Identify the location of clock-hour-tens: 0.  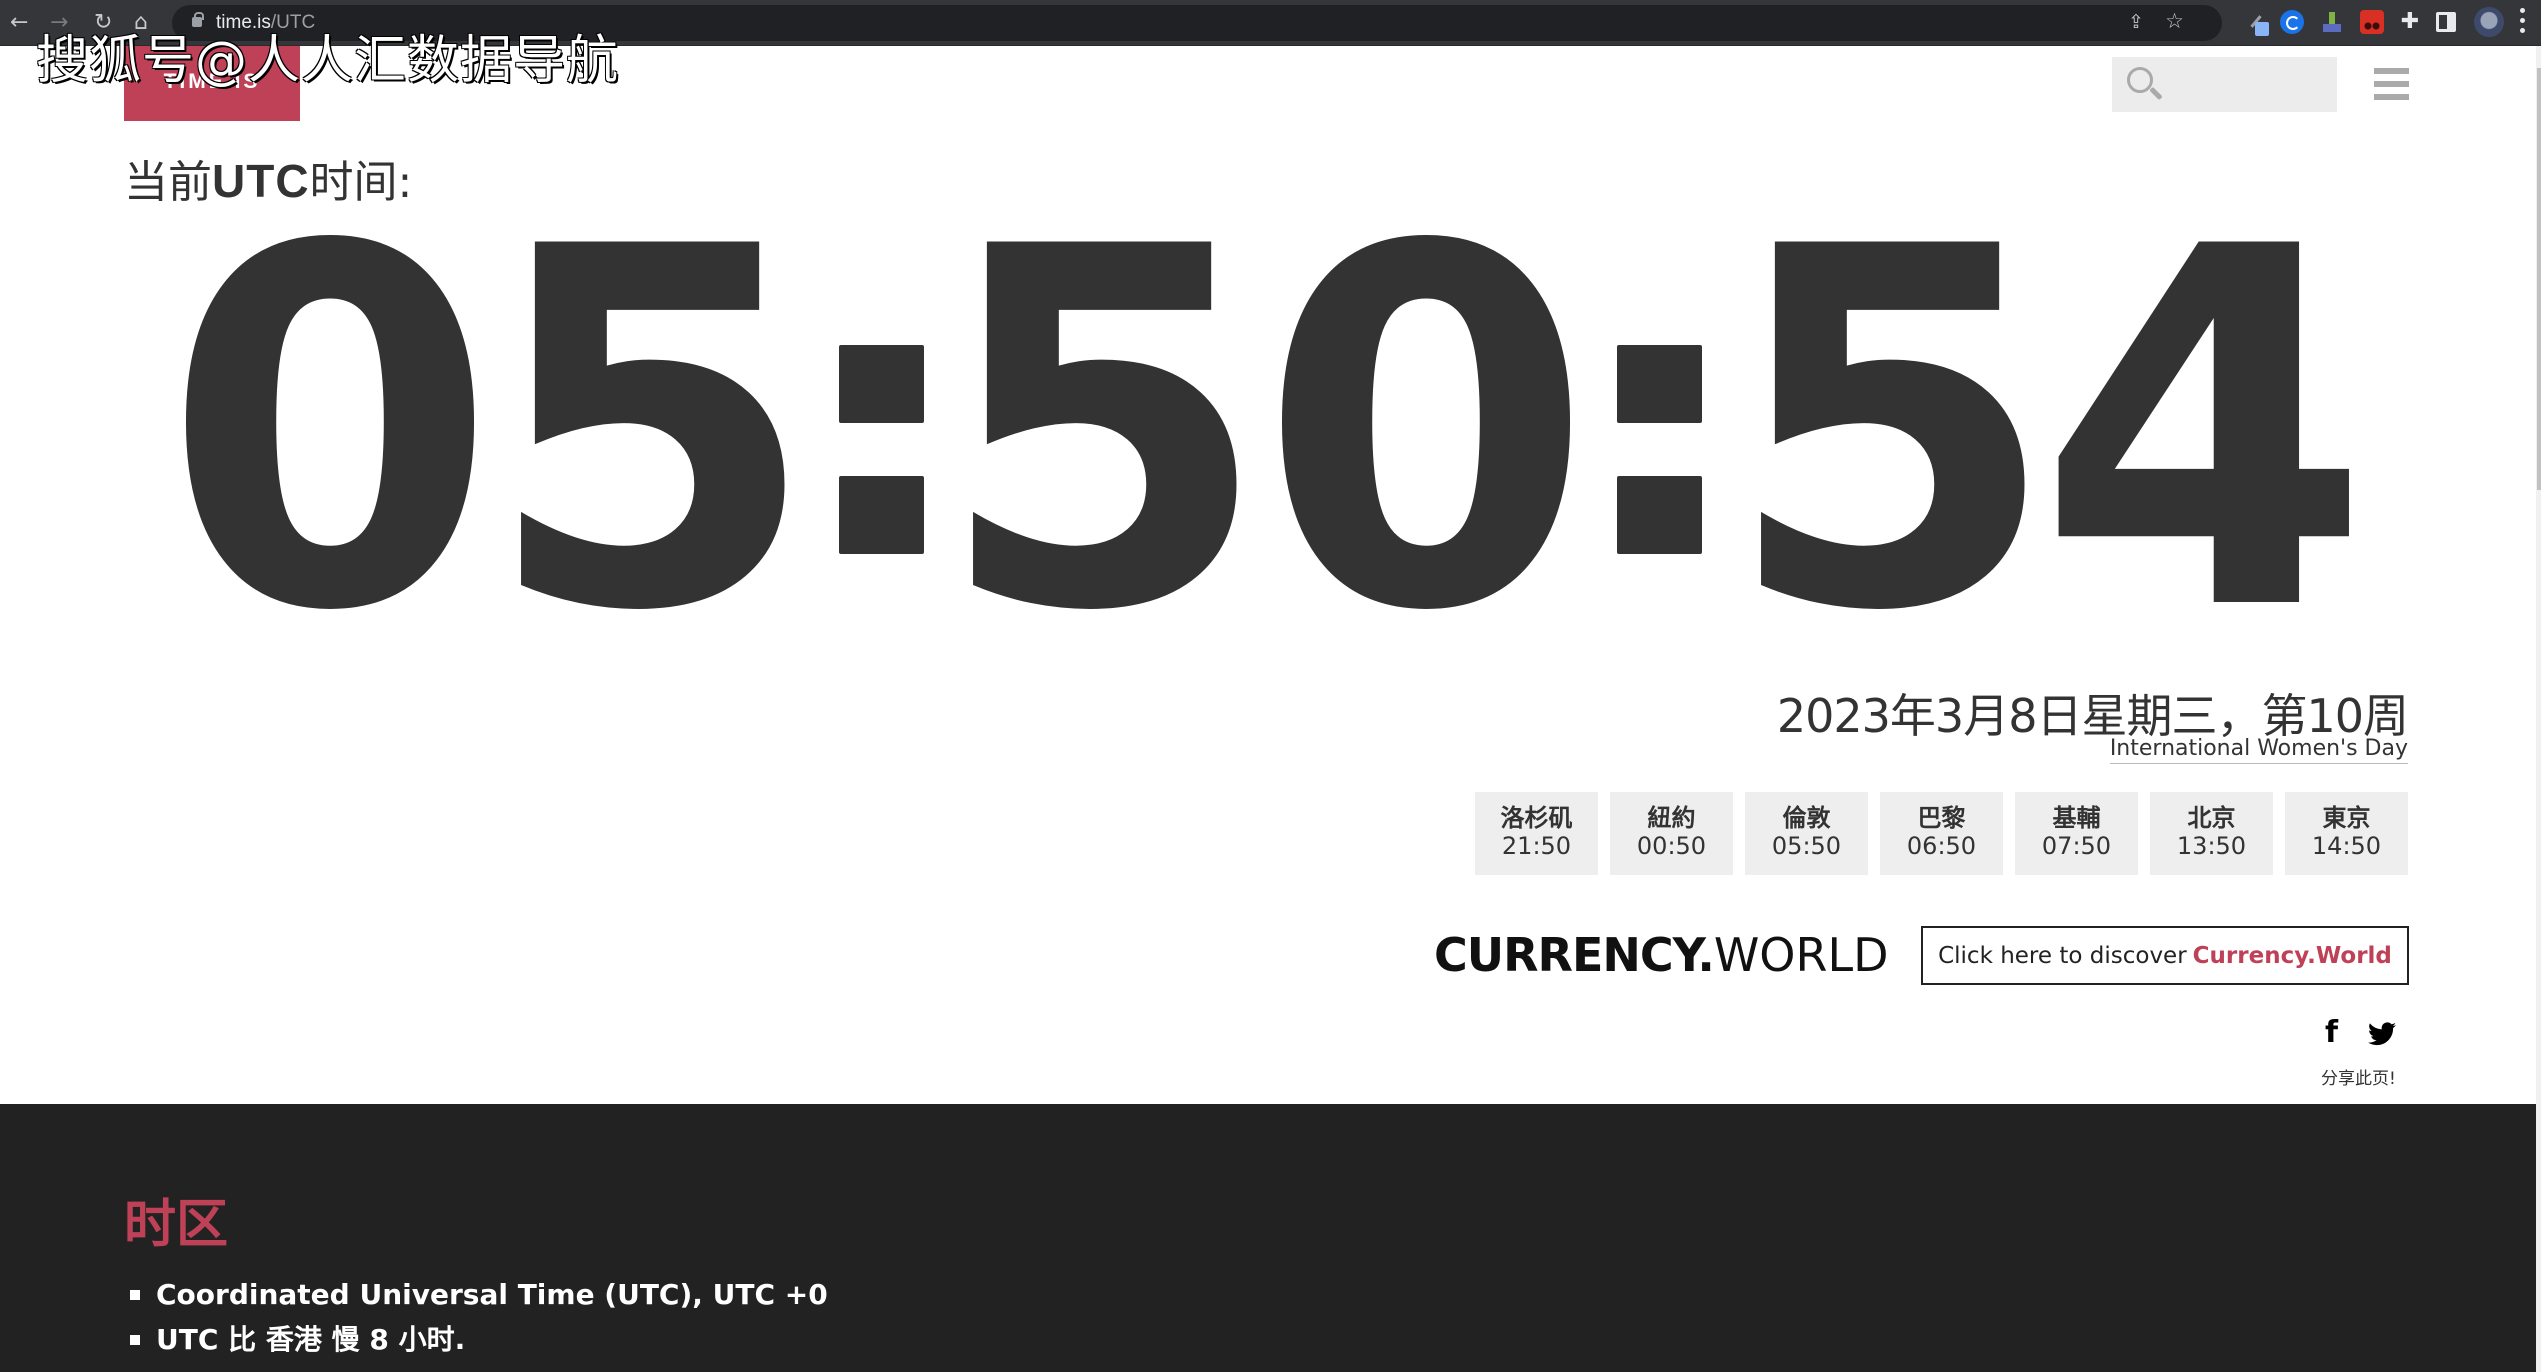
(330, 431).